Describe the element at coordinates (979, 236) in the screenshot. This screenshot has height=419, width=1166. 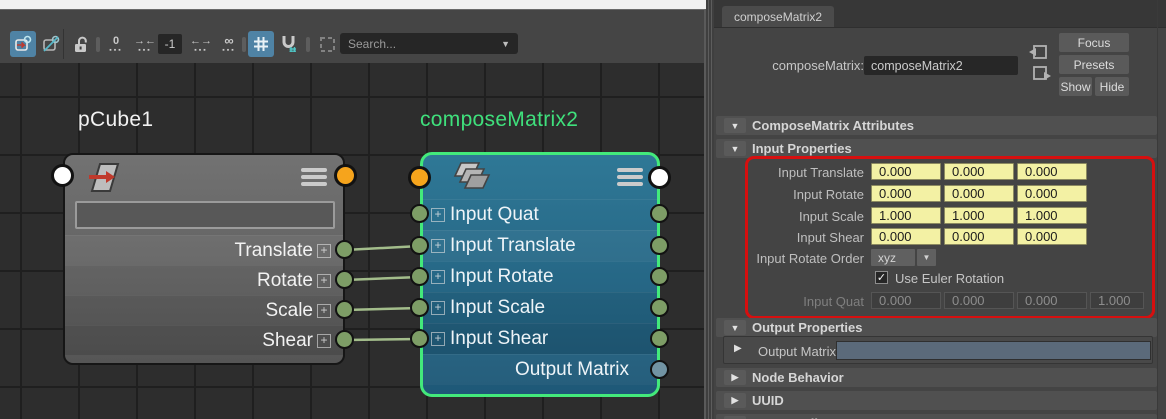
I see `input-shear-y-field: 0.000` at that location.